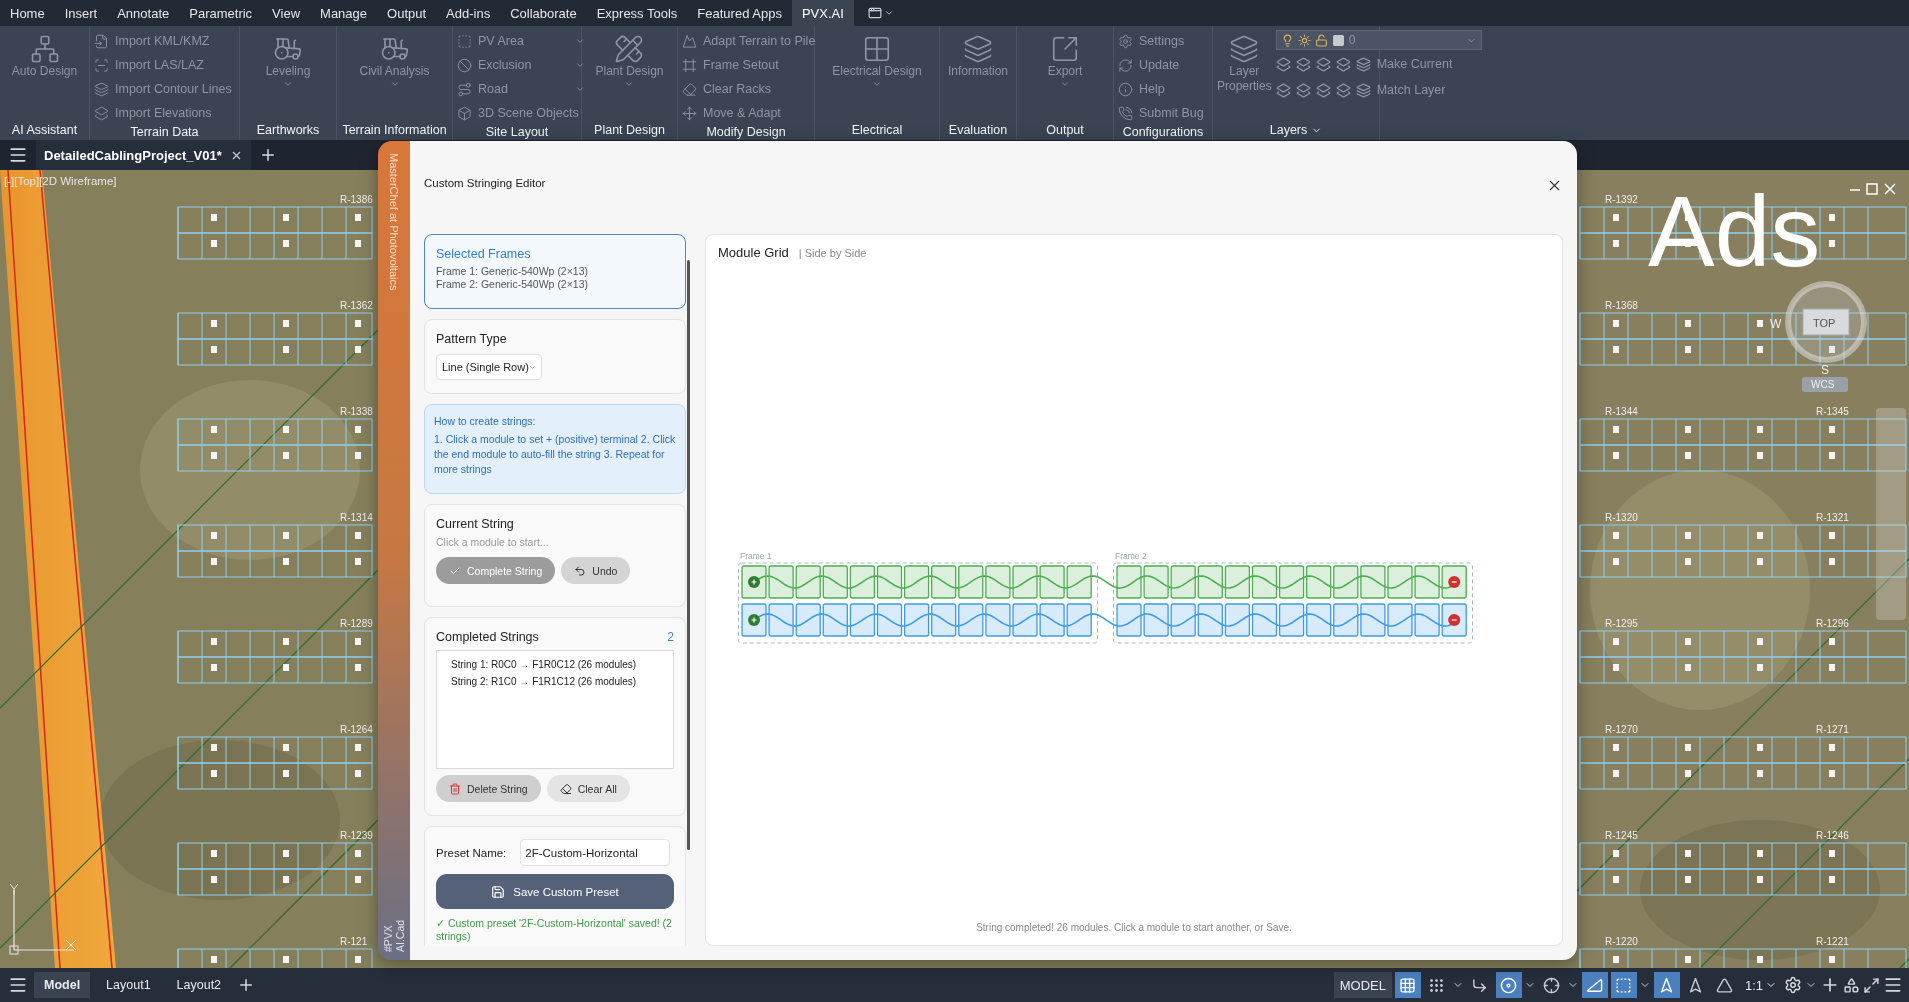 This screenshot has width=1909, height=1002. What do you see at coordinates (1872, 189) in the screenshot?
I see `restore-icon` at bounding box center [1872, 189].